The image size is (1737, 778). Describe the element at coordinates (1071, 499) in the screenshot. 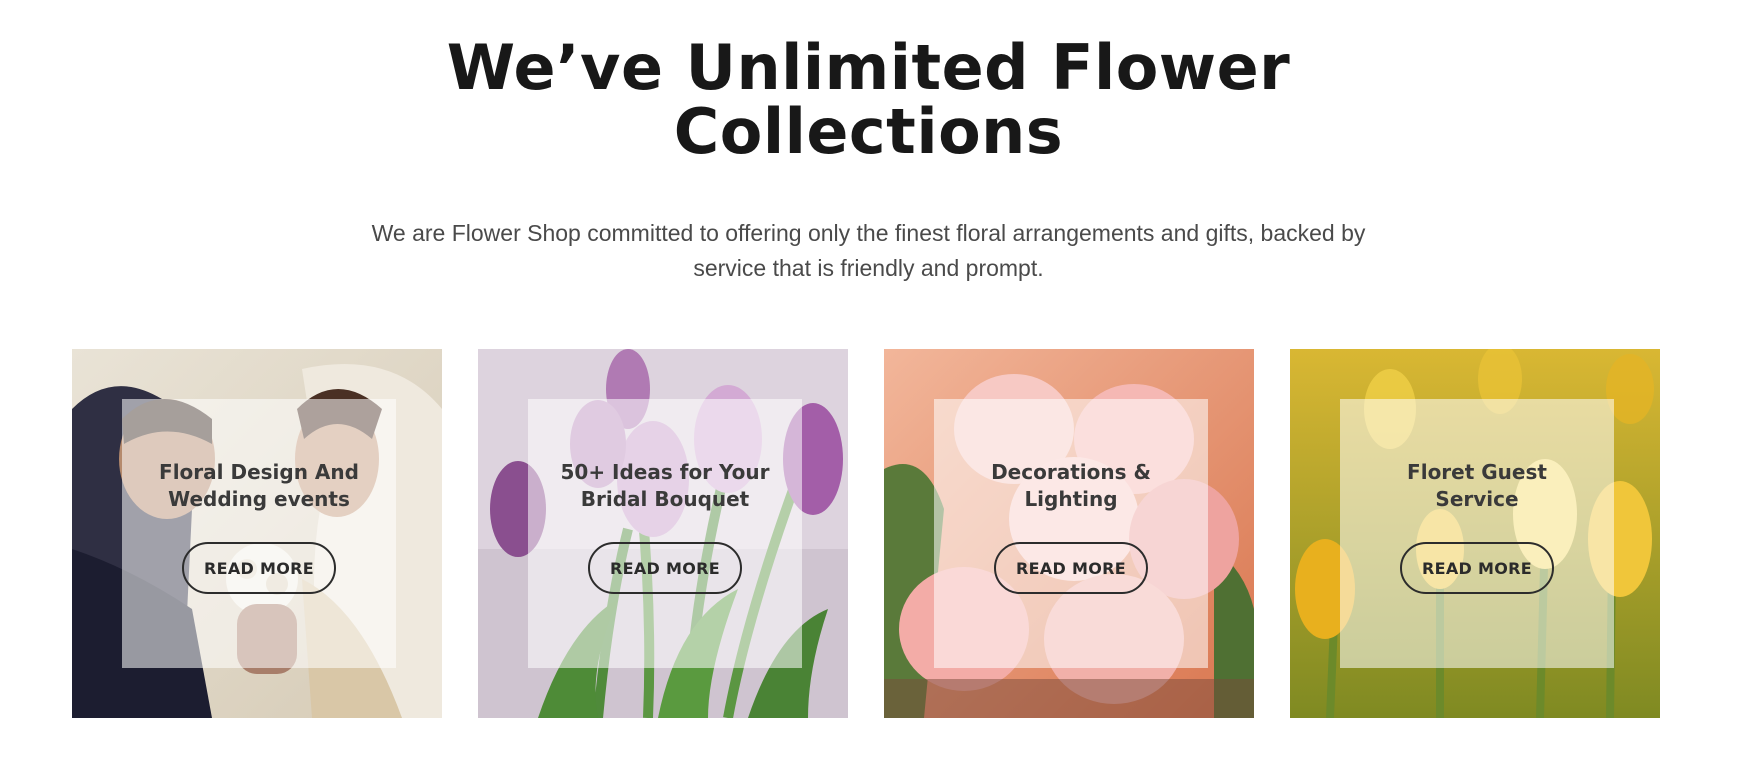

I see `card-title-line-2: Lighting` at that location.